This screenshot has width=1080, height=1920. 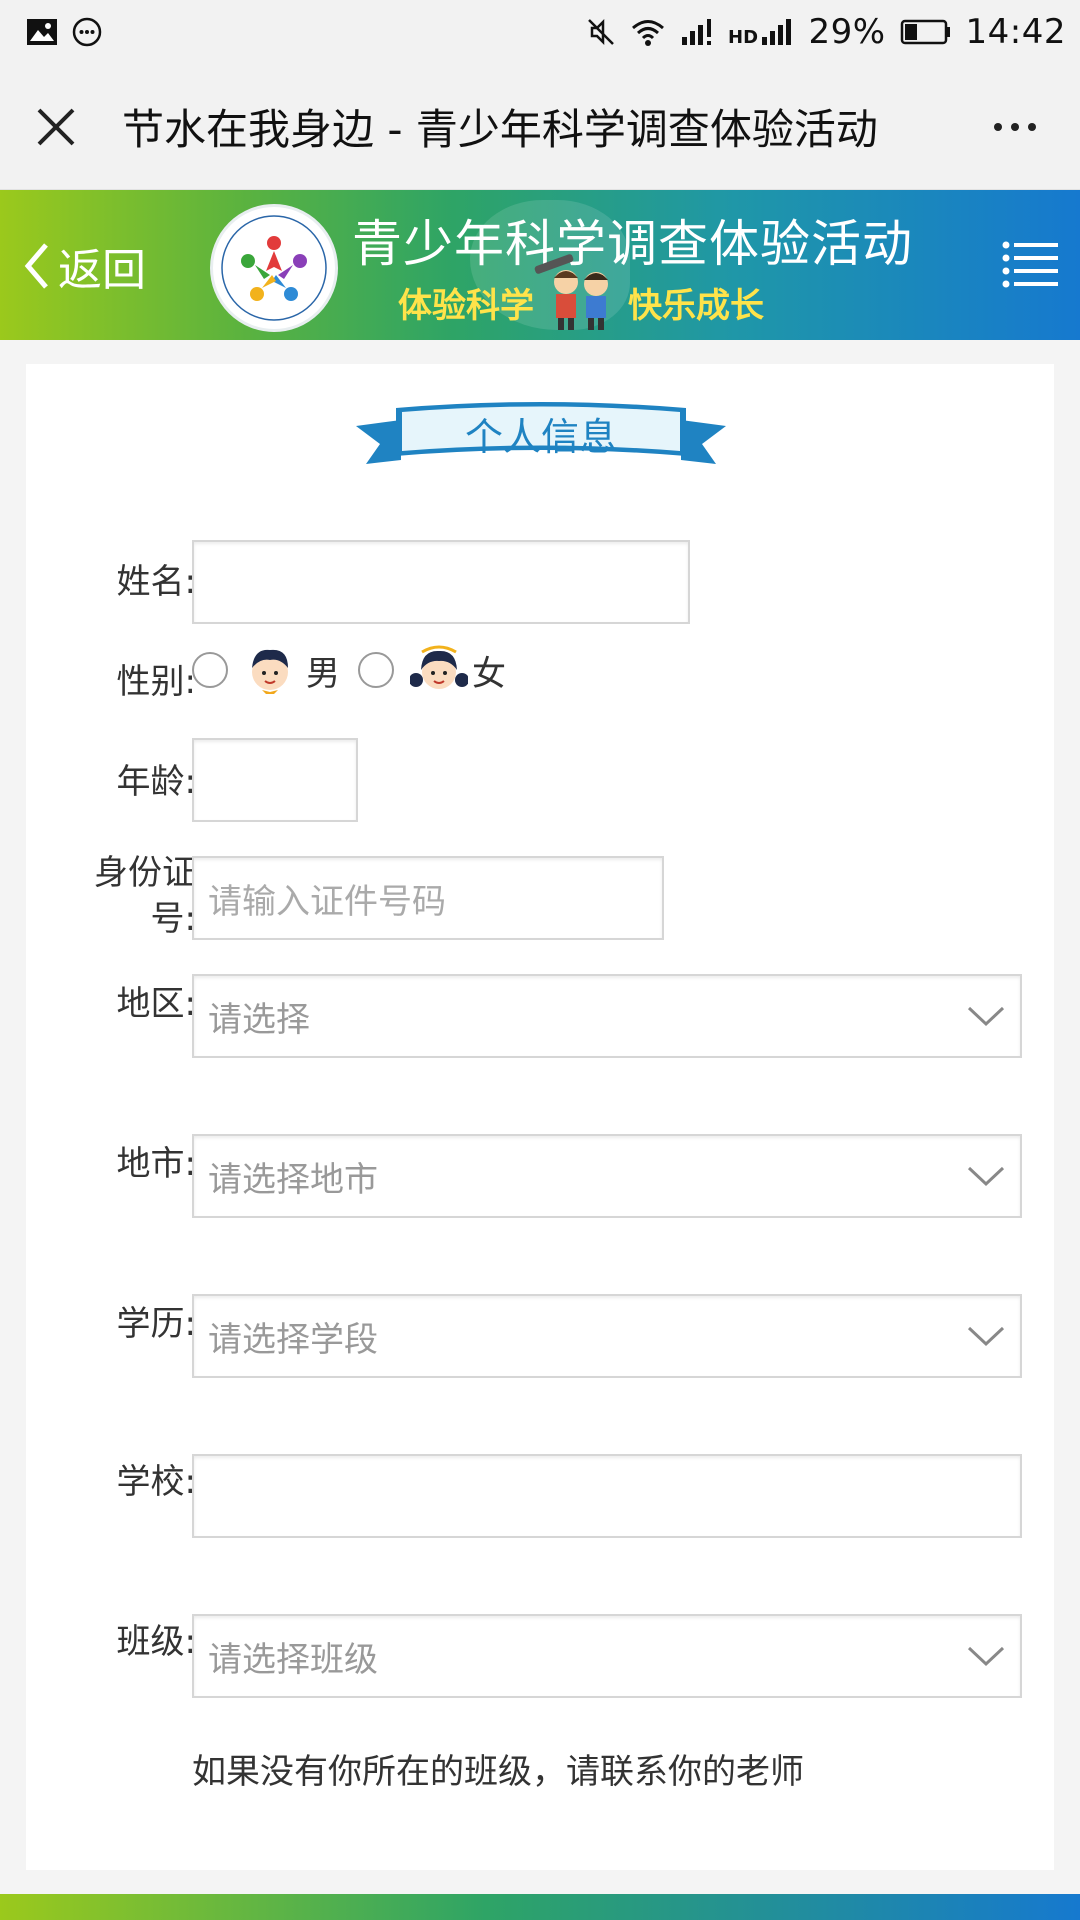 What do you see at coordinates (761, 32) in the screenshot?
I see `hd-signal-icon: HD` at bounding box center [761, 32].